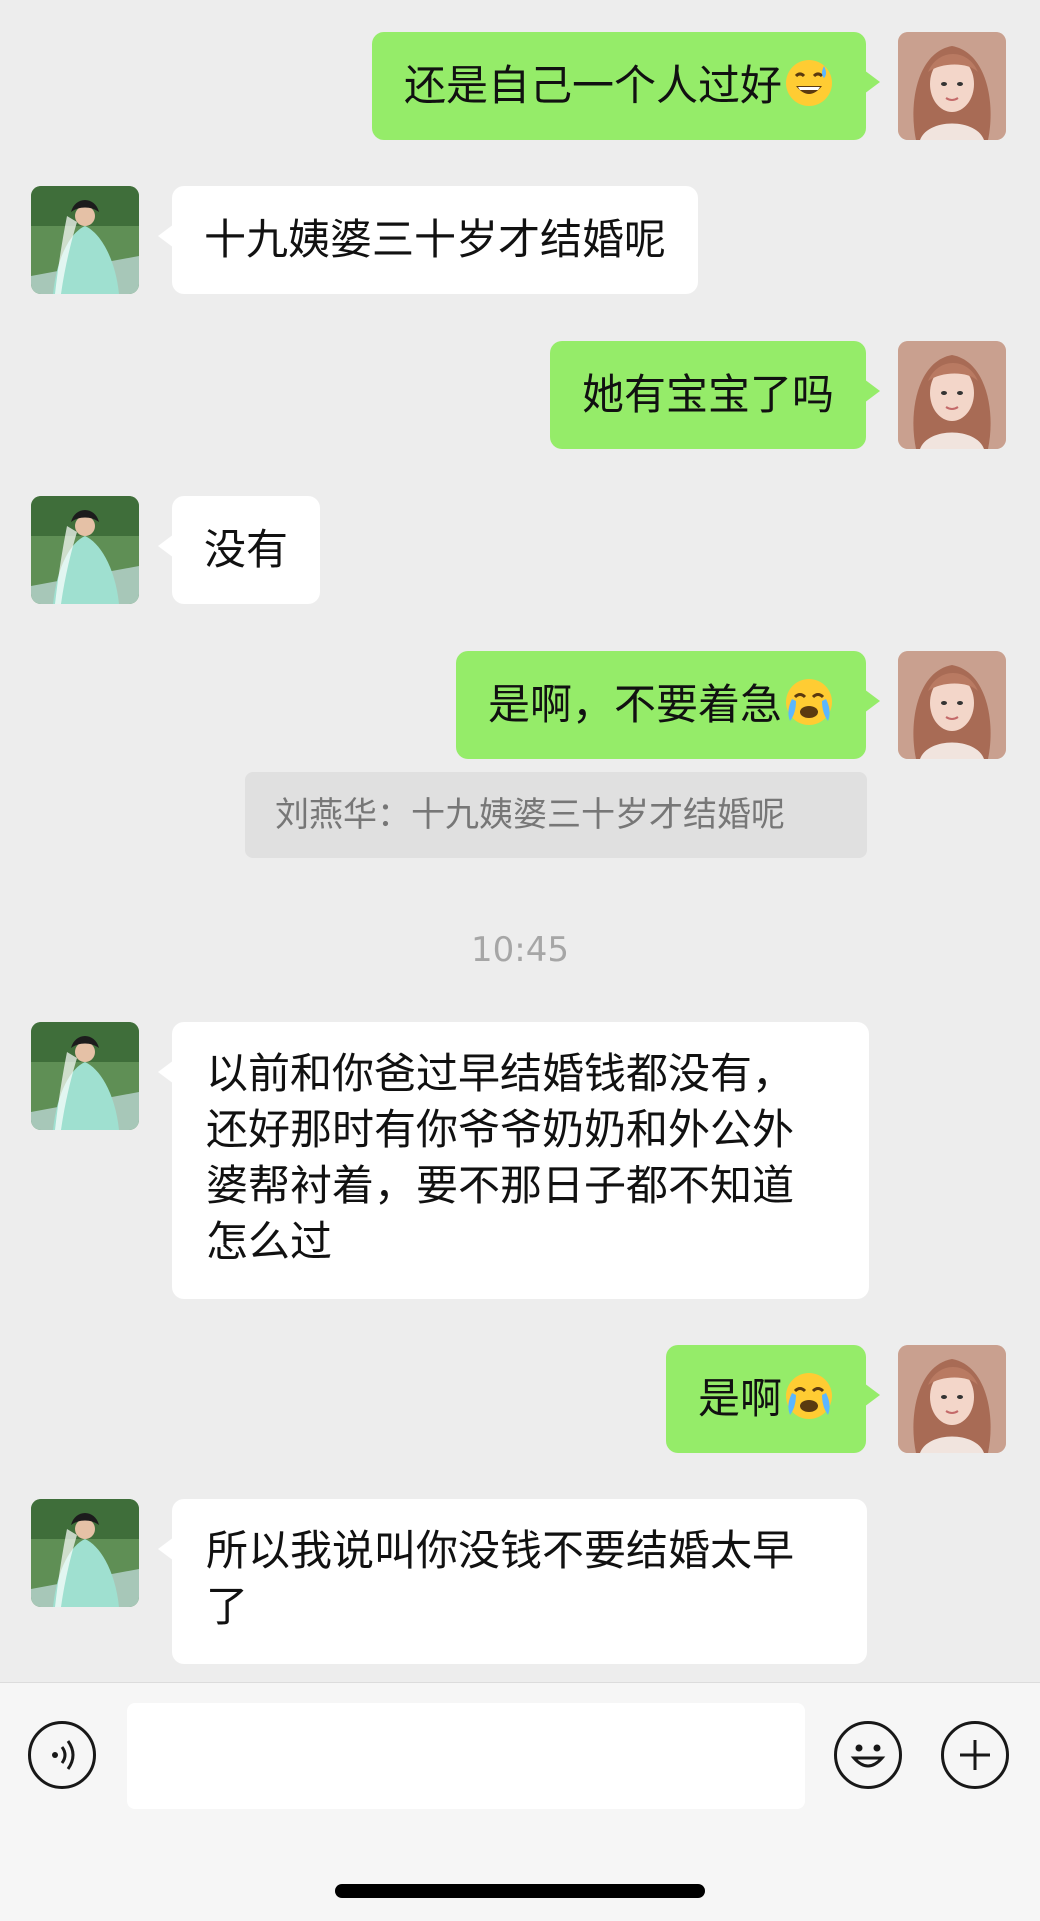 The image size is (1040, 1921). What do you see at coordinates (634, 704) in the screenshot?
I see `message-text: 是啊，不要着急` at bounding box center [634, 704].